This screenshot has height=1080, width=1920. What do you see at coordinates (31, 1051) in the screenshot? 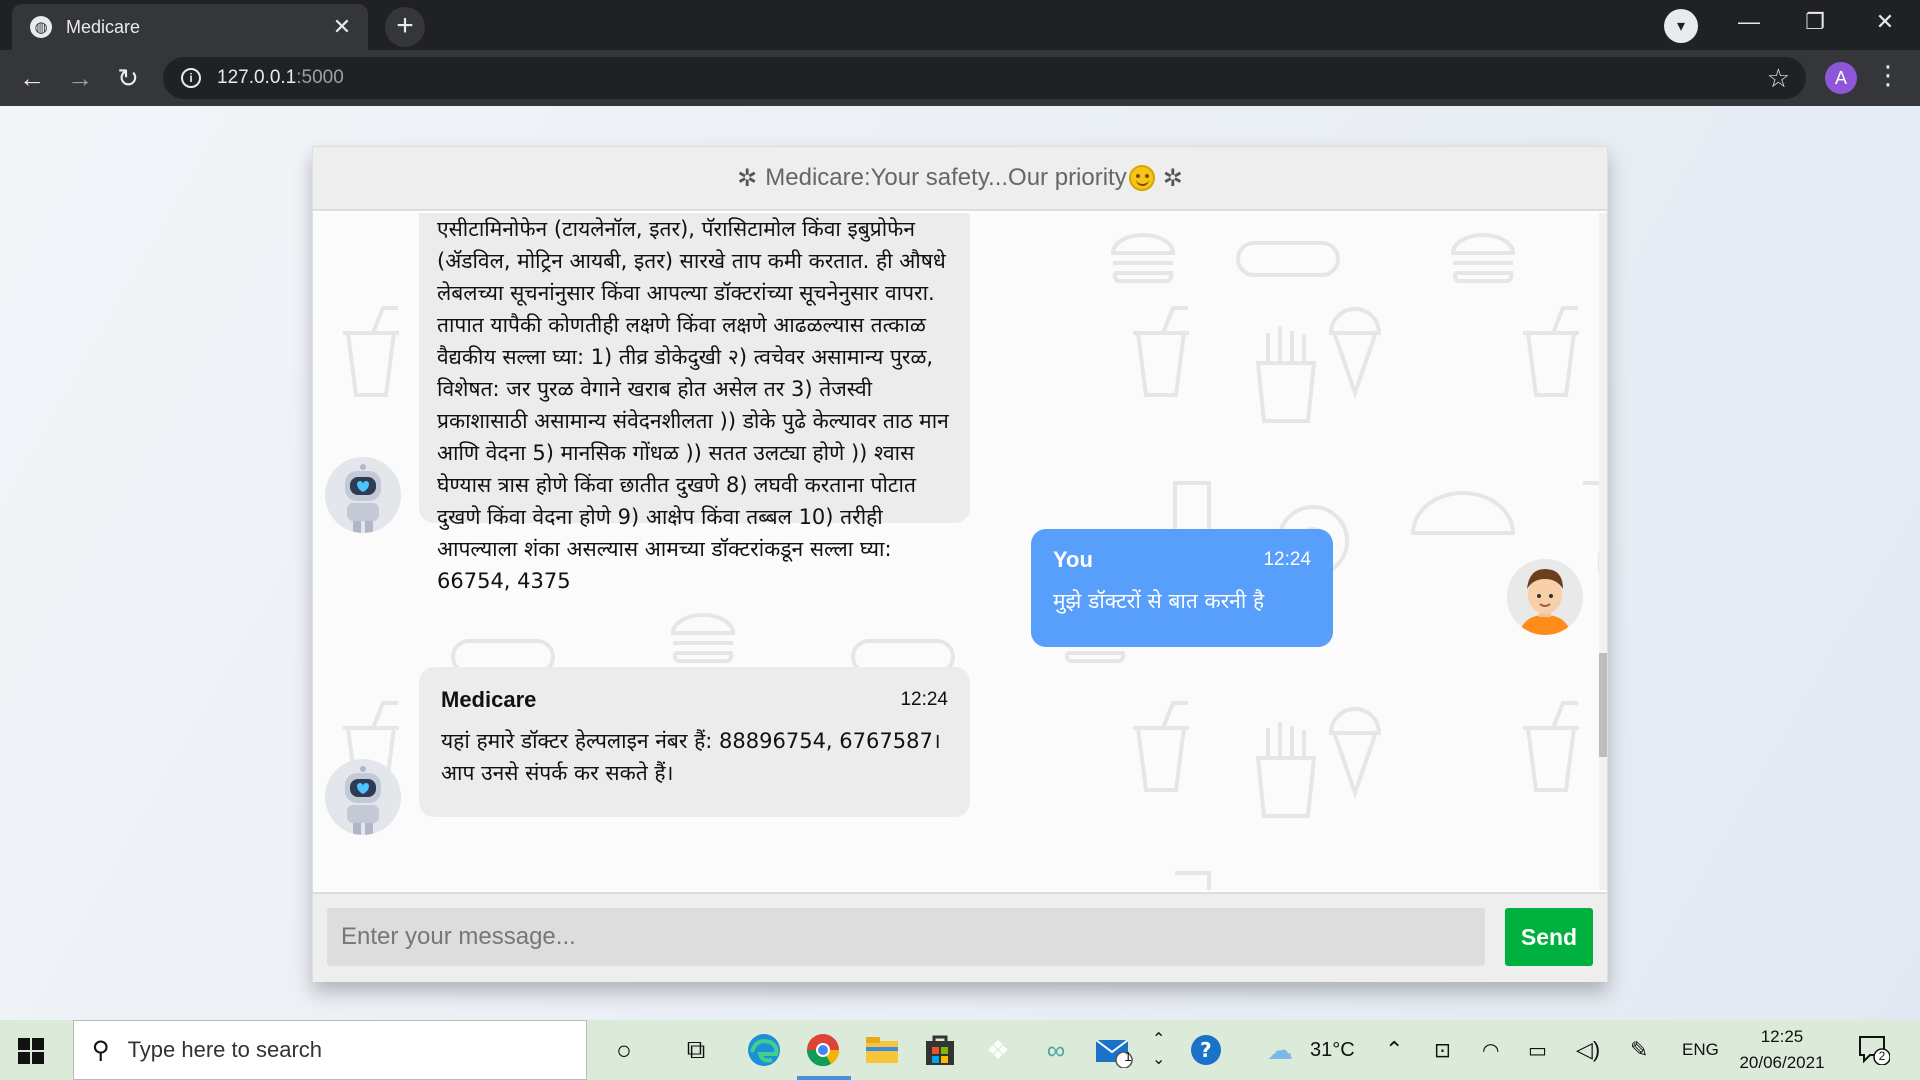
I see `windows-start-icon` at bounding box center [31, 1051].